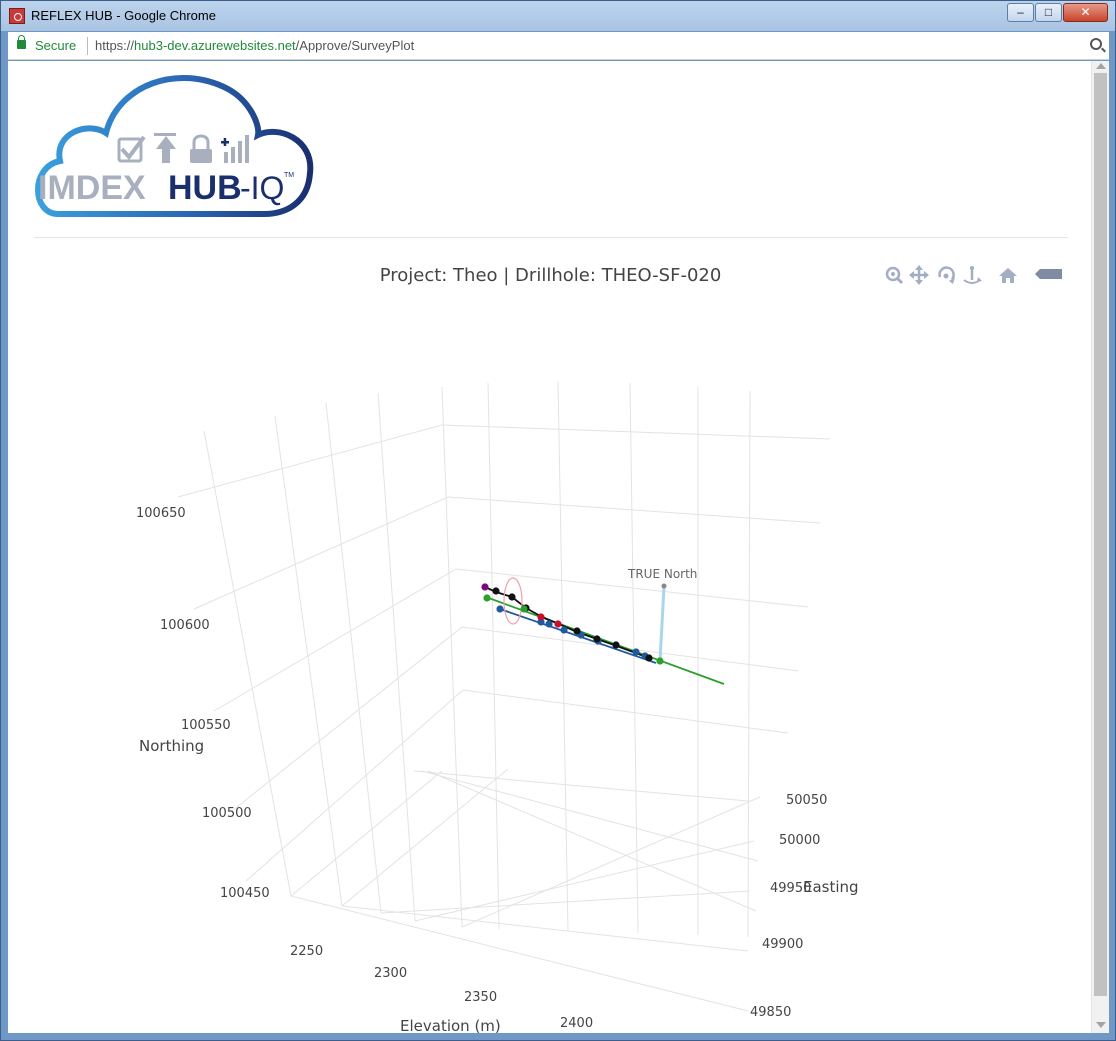 This screenshot has width=1116, height=1041. Describe the element at coordinates (576, 1023) in the screenshot. I see `elevation-tick-label: 2400` at that location.